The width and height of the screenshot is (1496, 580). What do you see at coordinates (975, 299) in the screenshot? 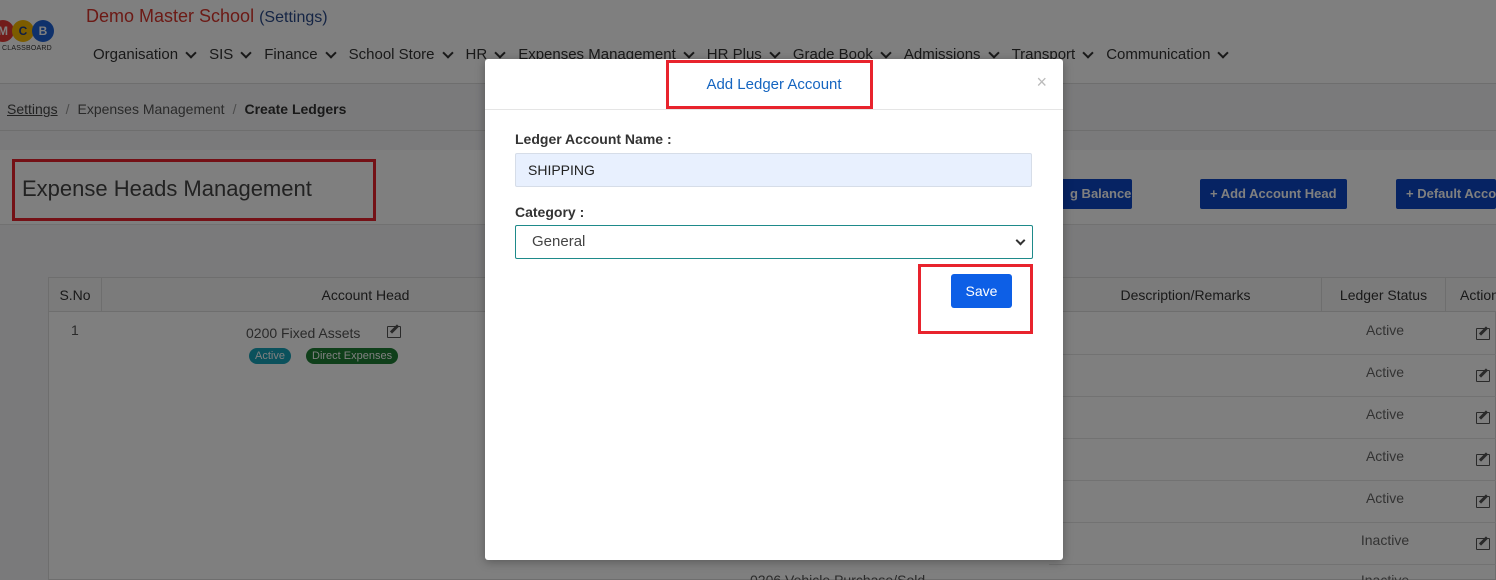
I see `highlight-box-save` at bounding box center [975, 299].